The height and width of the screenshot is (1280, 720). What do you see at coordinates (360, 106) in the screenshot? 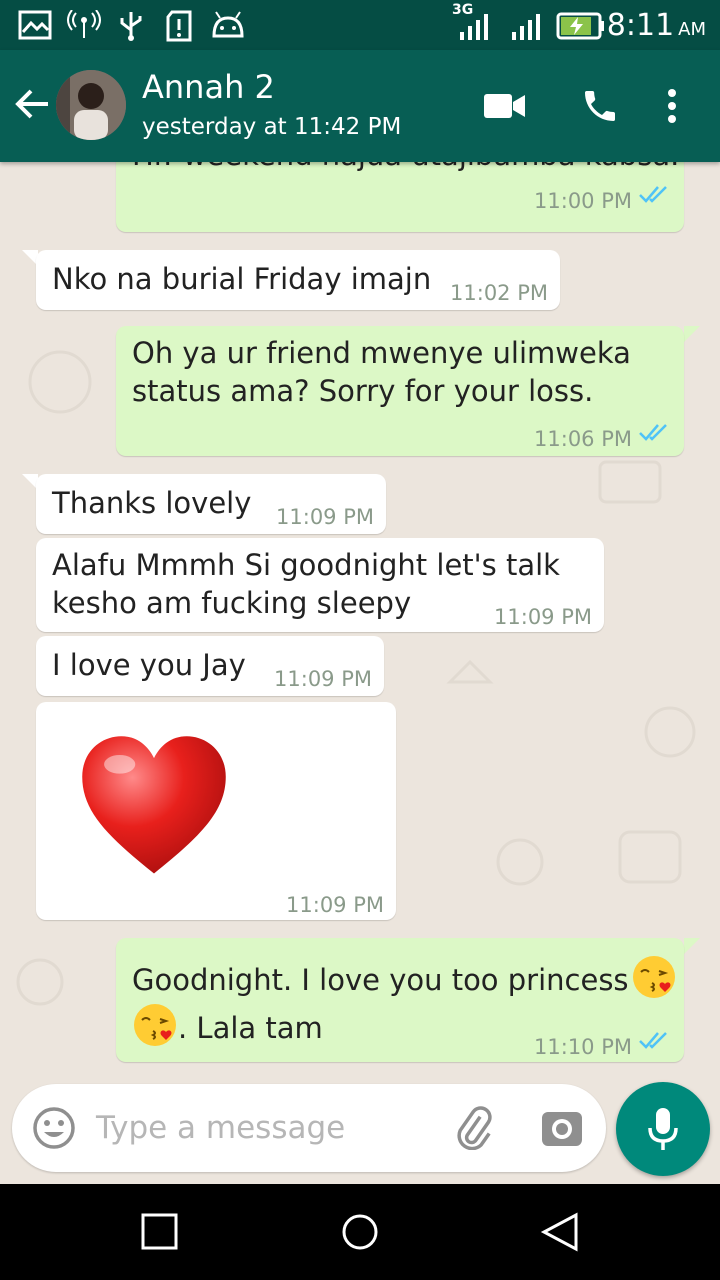
I see `chat-header: Annah 2 yesterday at 11:42 PM` at bounding box center [360, 106].